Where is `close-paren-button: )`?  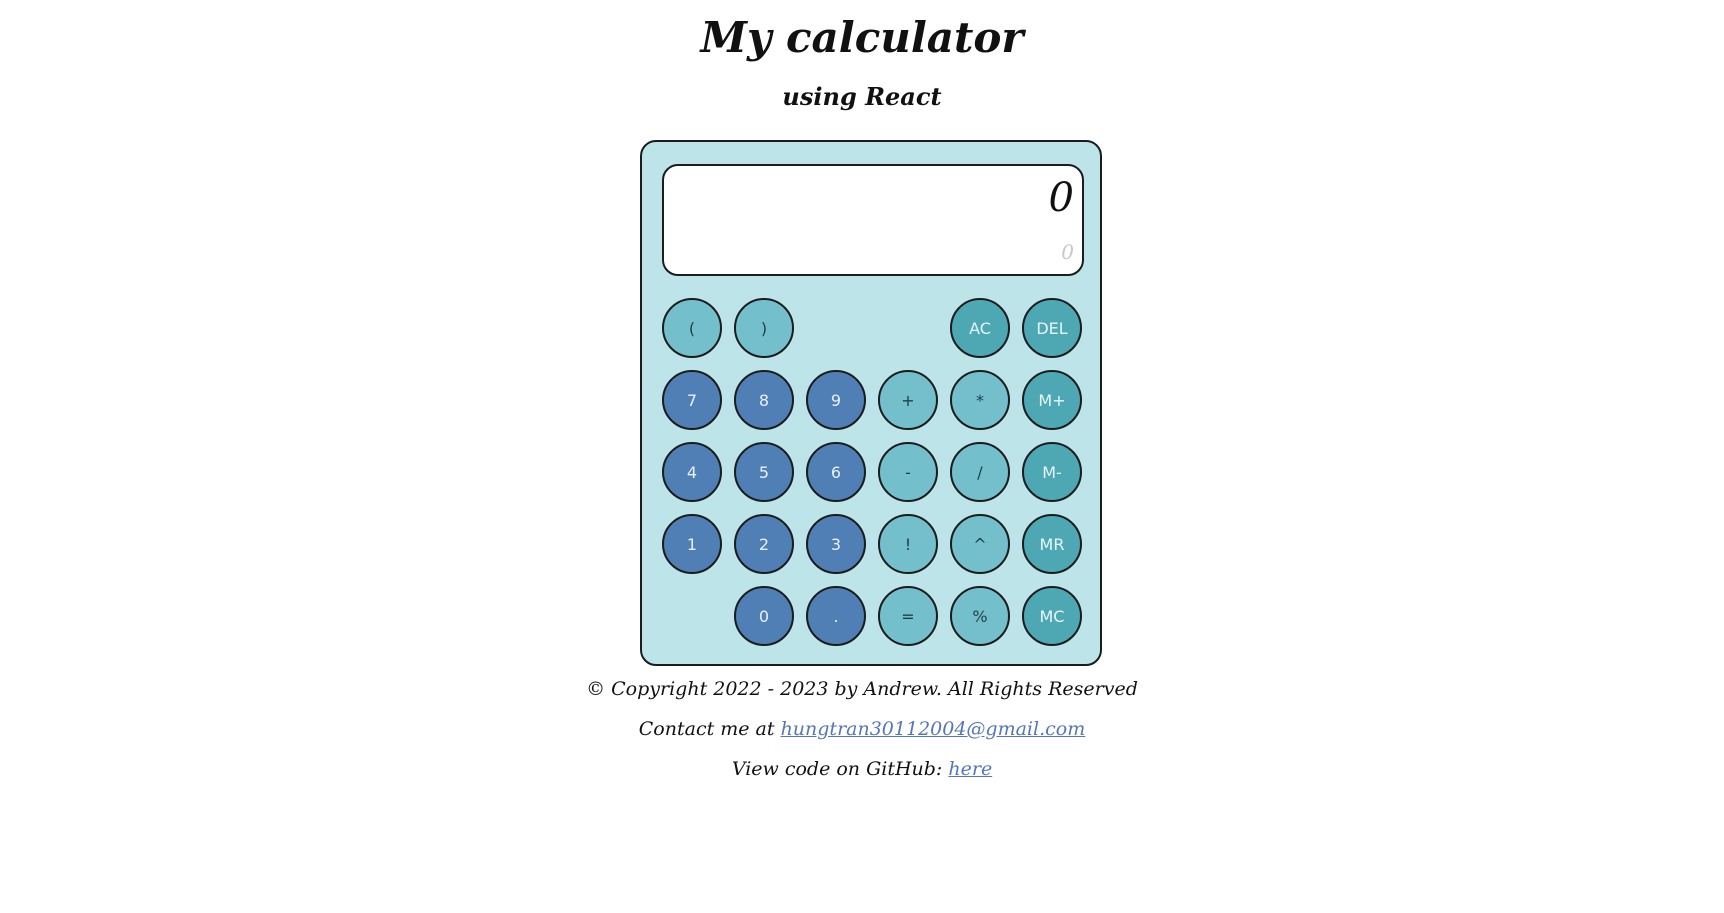 close-paren-button: ) is located at coordinates (764, 328).